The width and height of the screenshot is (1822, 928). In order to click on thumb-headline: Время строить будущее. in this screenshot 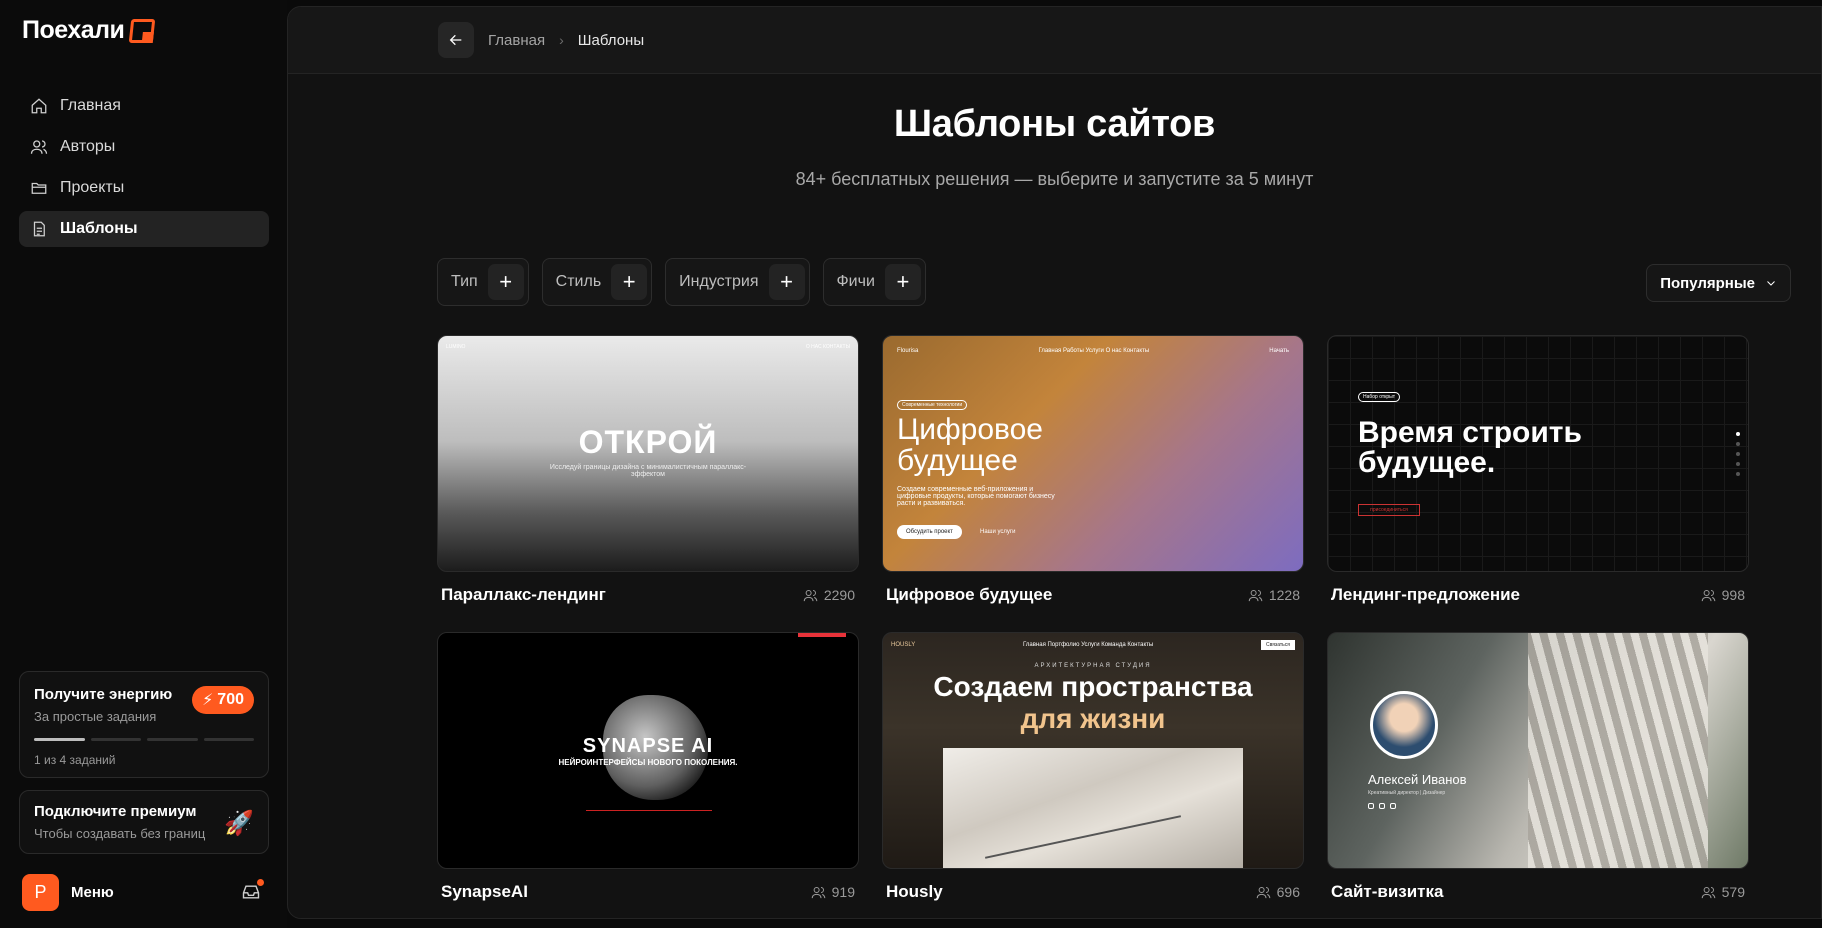, I will do `click(1470, 448)`.